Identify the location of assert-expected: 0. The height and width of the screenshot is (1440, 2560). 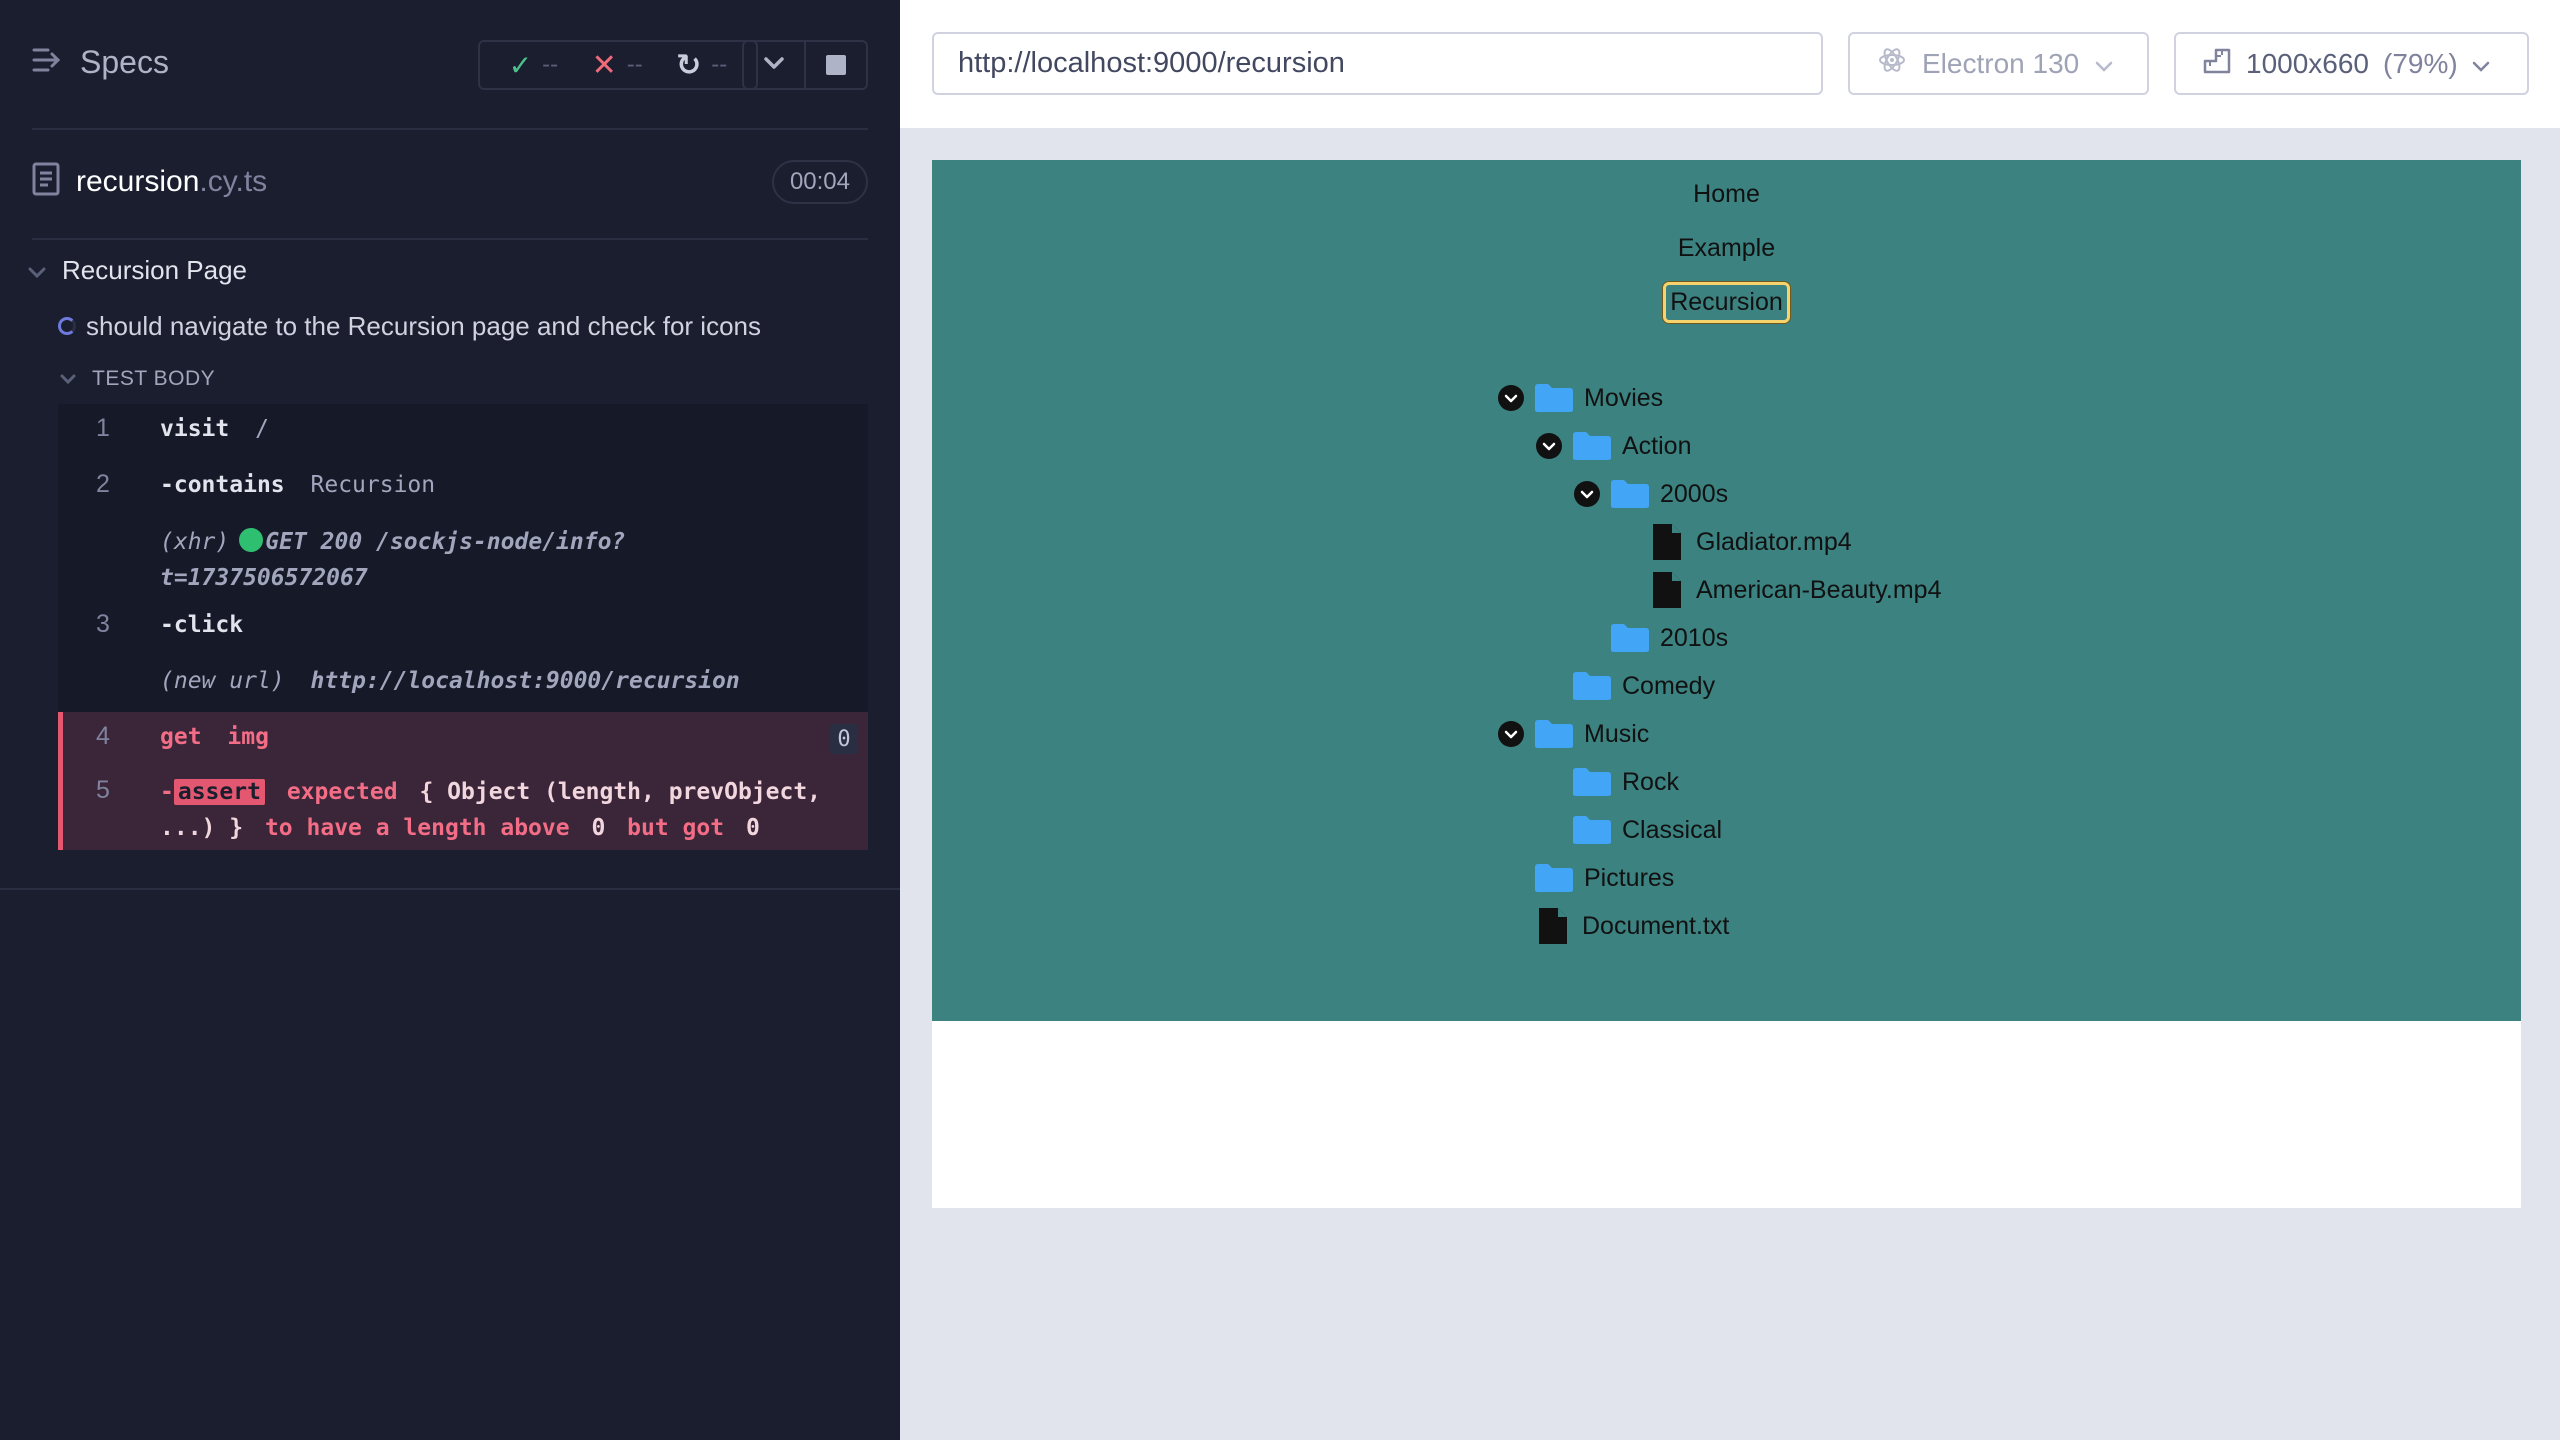
(598, 828).